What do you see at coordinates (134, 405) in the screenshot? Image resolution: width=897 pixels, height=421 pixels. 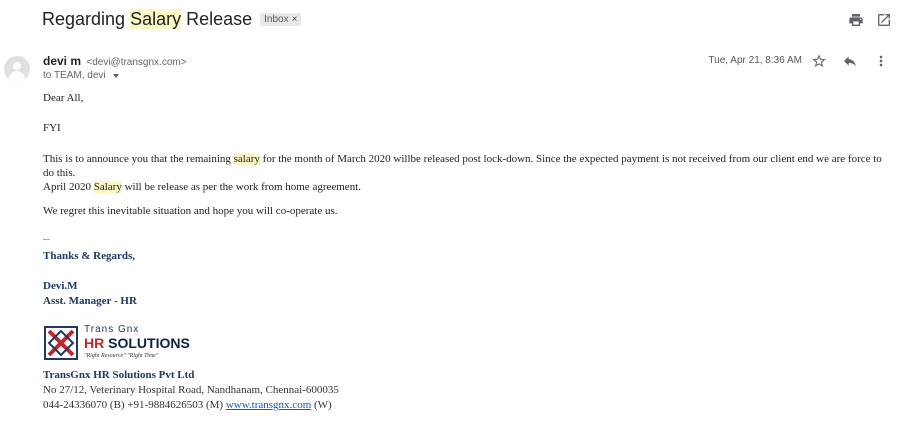 I see `phone-numbers: 044-24336070 (B) +91-9884626503 (M)` at bounding box center [134, 405].